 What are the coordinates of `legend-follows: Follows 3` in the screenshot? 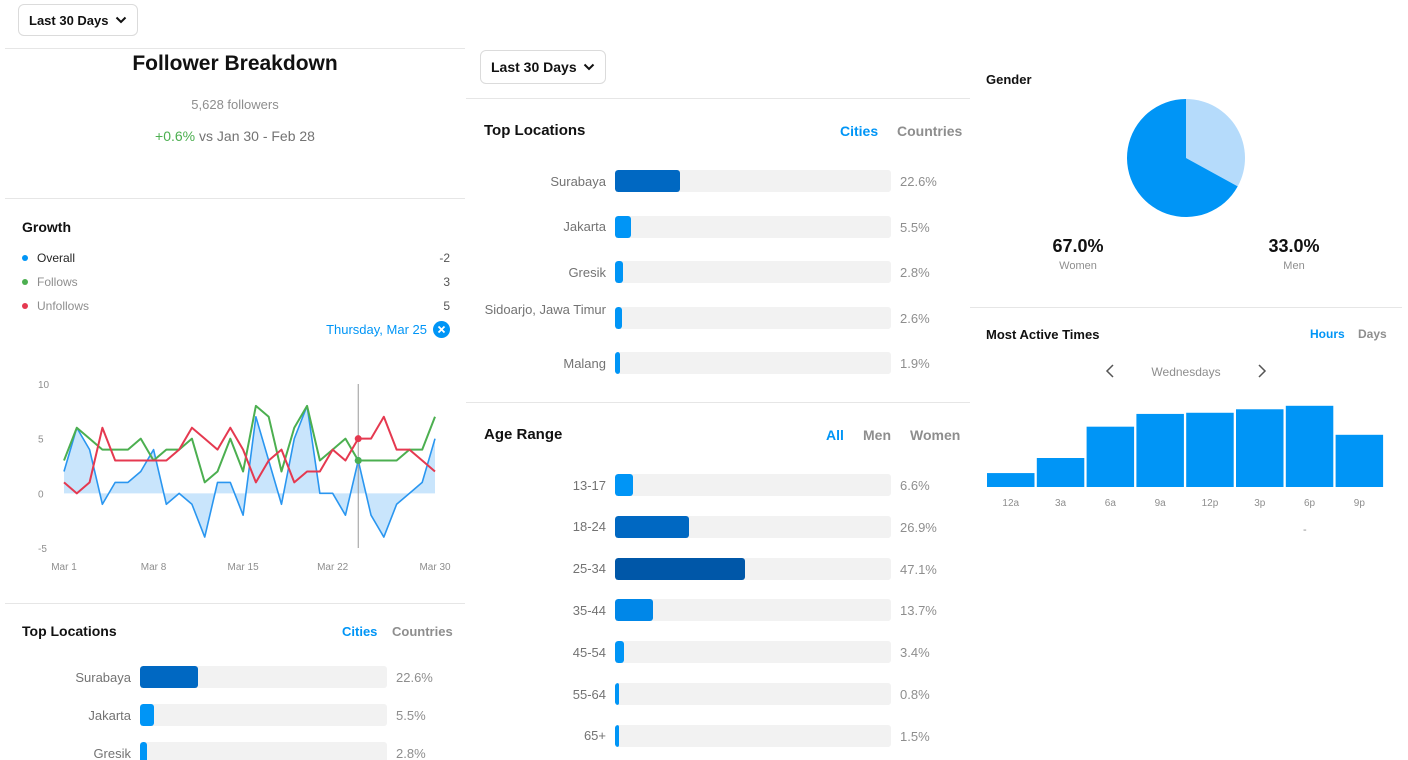 It's located at (236, 282).